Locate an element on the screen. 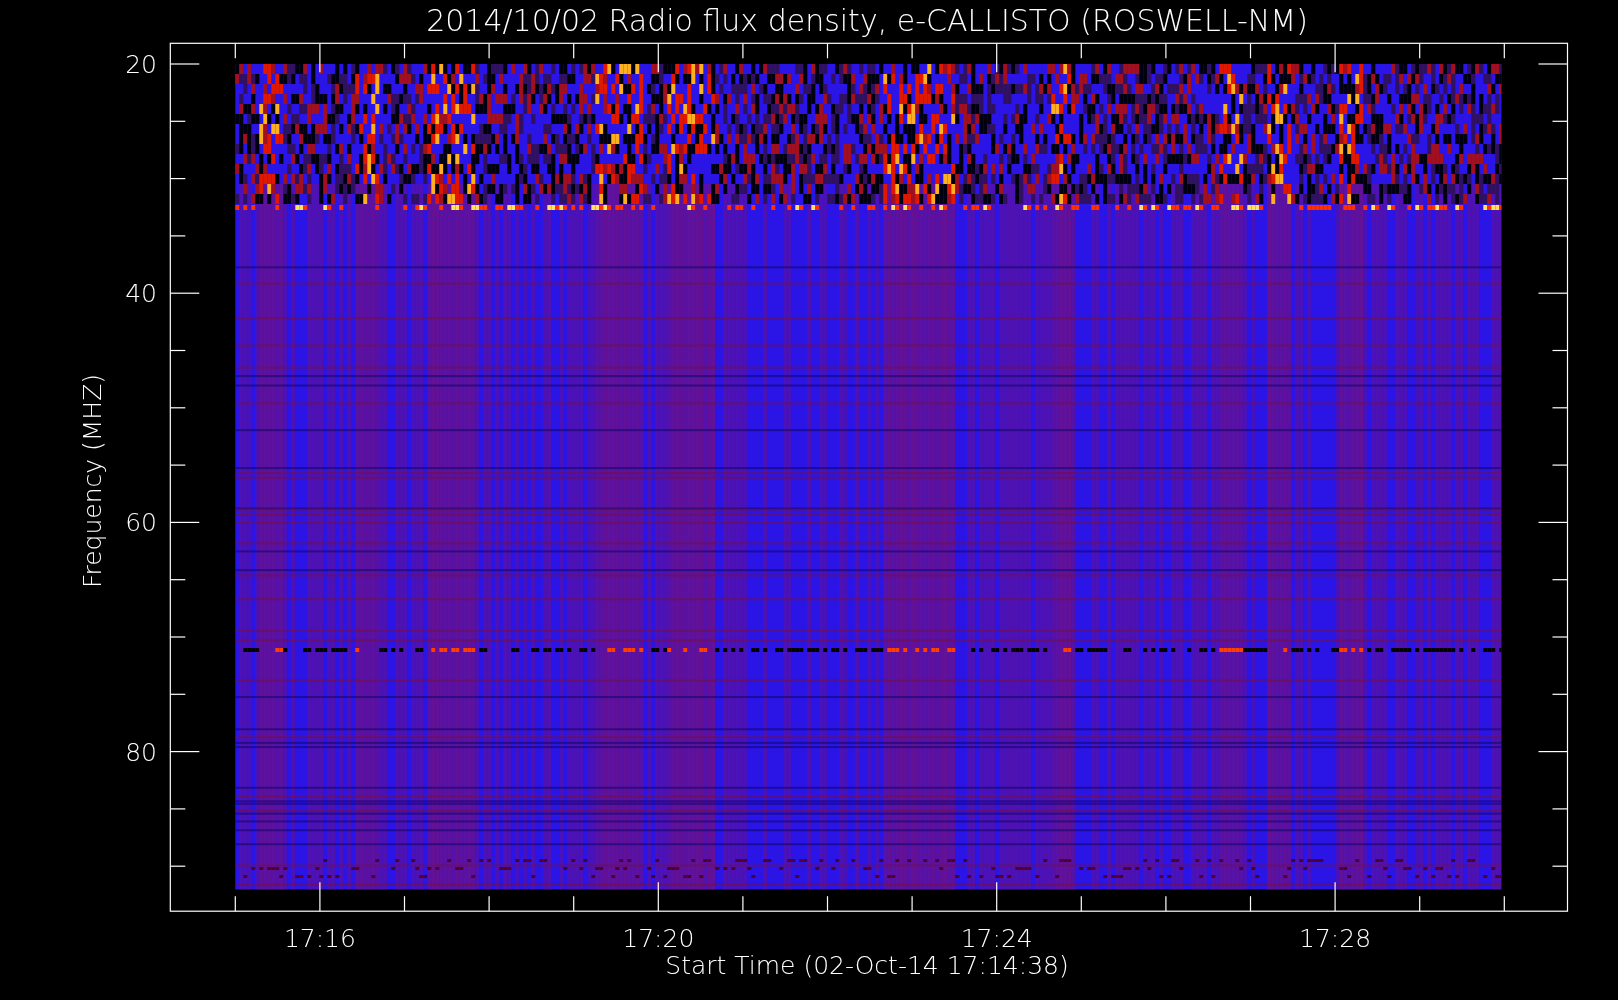 This screenshot has width=1618, height=1000. y-tick-label: 20 is located at coordinates (141, 64).